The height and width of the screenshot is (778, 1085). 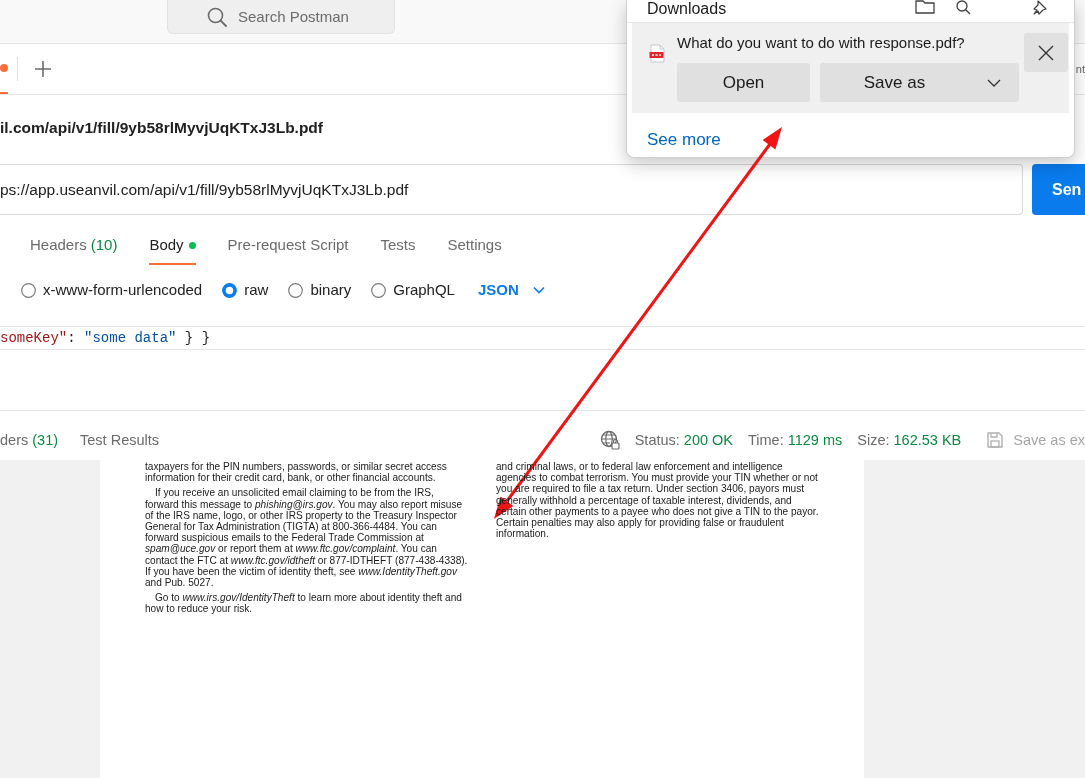 I want to click on status-value: 1129 ms, so click(x=815, y=440).